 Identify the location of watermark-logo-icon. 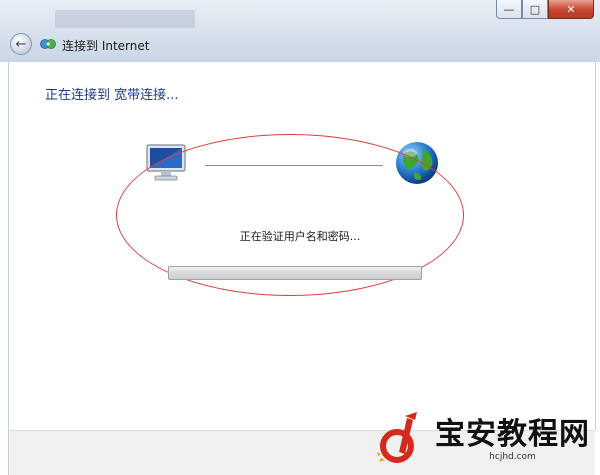
(397, 437).